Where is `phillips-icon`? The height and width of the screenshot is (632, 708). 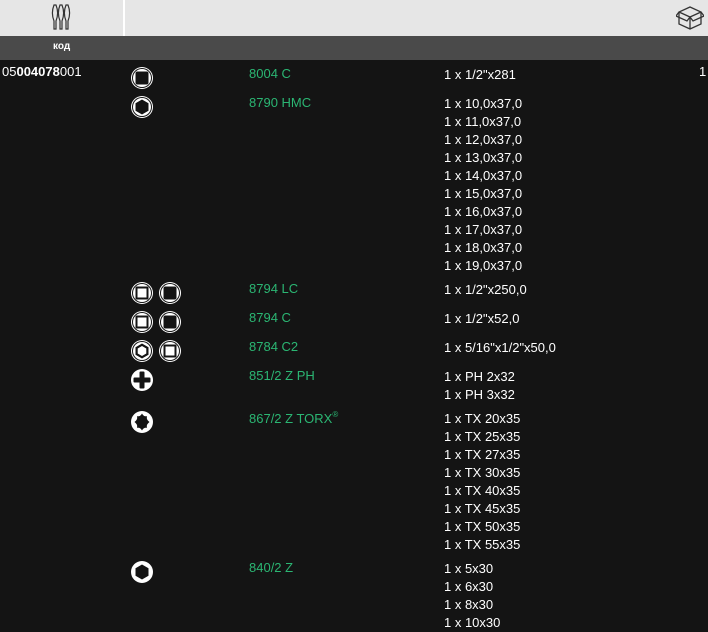 phillips-icon is located at coordinates (142, 380).